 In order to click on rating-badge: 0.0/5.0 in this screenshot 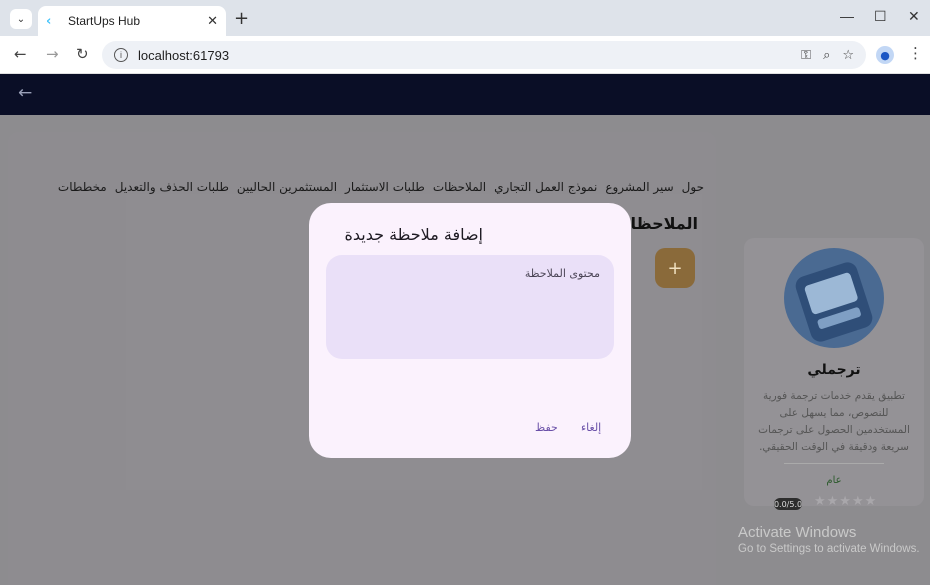, I will do `click(788, 504)`.